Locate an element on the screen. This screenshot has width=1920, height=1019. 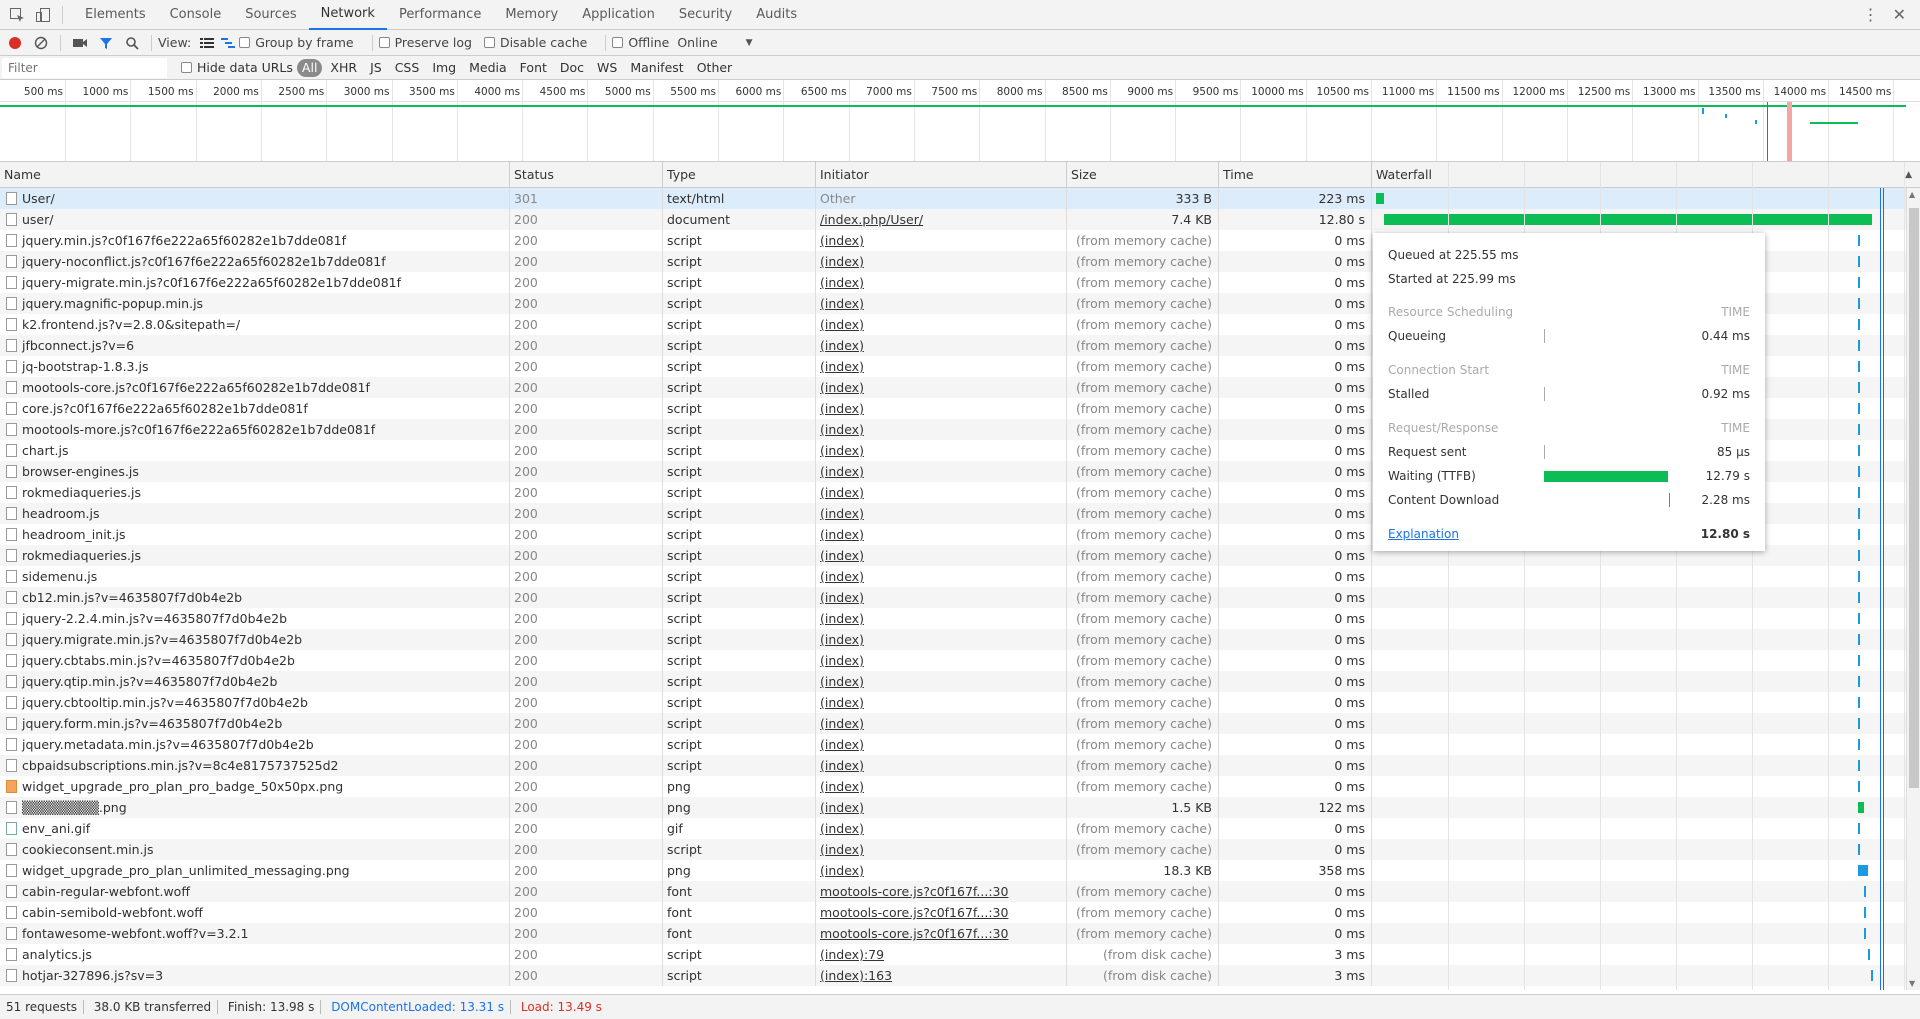
request-name: analytics.js is located at coordinates (255, 954).